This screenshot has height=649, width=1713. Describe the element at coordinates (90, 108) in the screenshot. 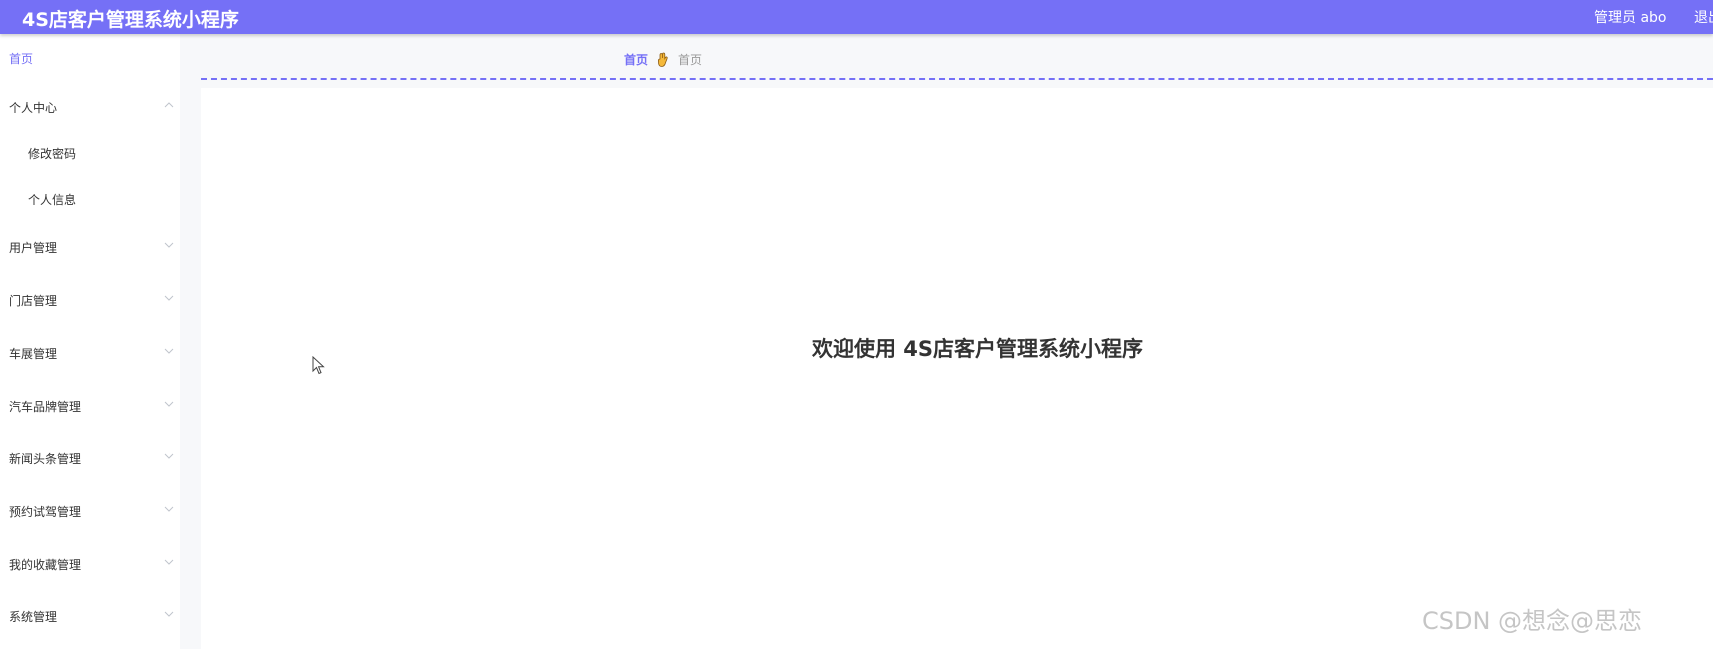

I see `sidebar-item-personal-center: 个人中心` at that location.